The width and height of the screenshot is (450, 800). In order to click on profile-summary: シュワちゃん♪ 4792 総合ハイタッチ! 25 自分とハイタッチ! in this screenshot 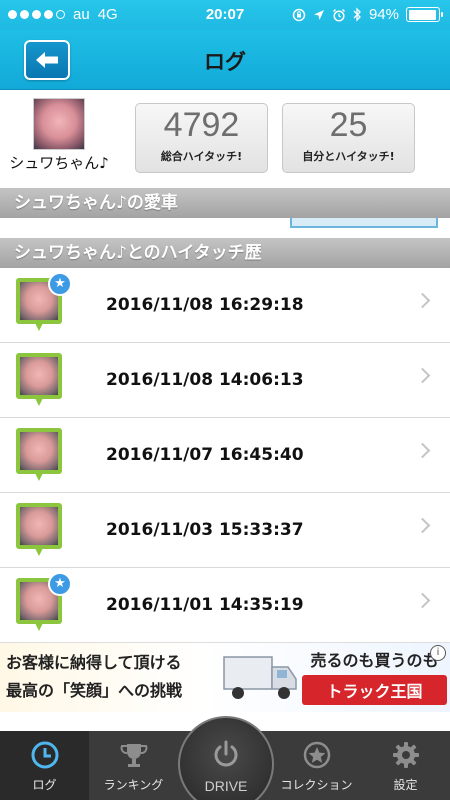, I will do `click(225, 139)`.